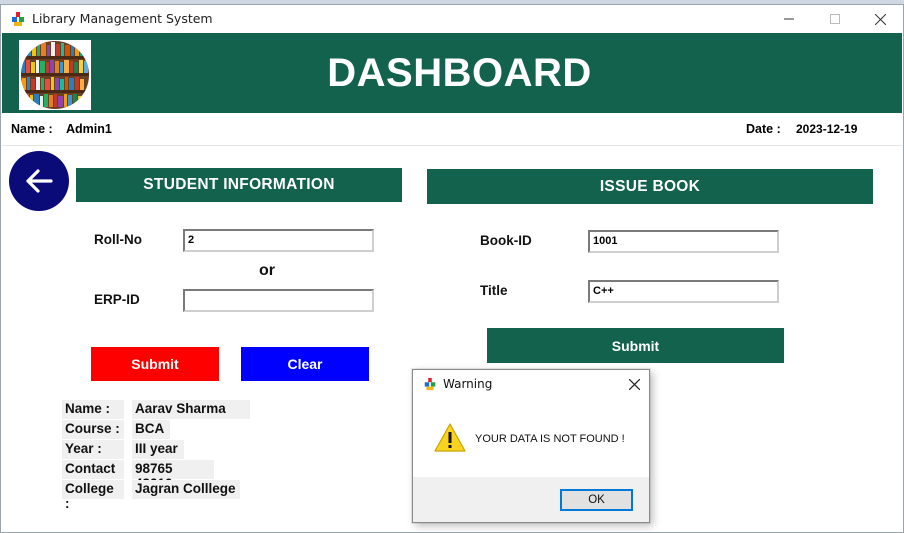 The height and width of the screenshot is (533, 904). I want to click on dashboard-banner: DASHBOARD, so click(452, 73).